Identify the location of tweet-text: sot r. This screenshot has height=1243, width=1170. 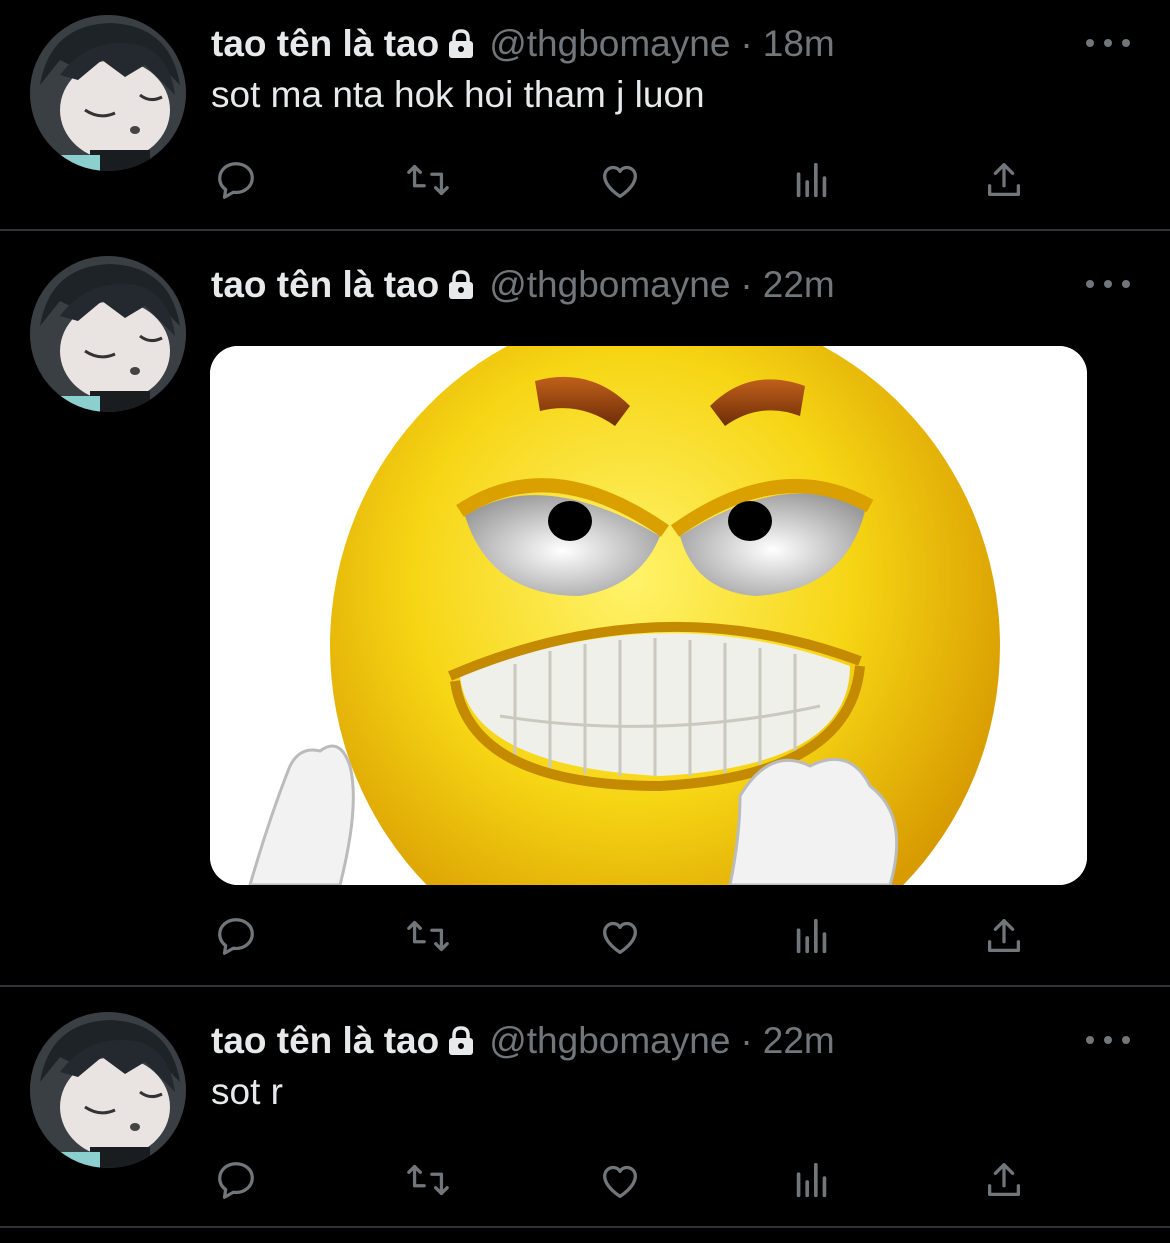
(247, 1091).